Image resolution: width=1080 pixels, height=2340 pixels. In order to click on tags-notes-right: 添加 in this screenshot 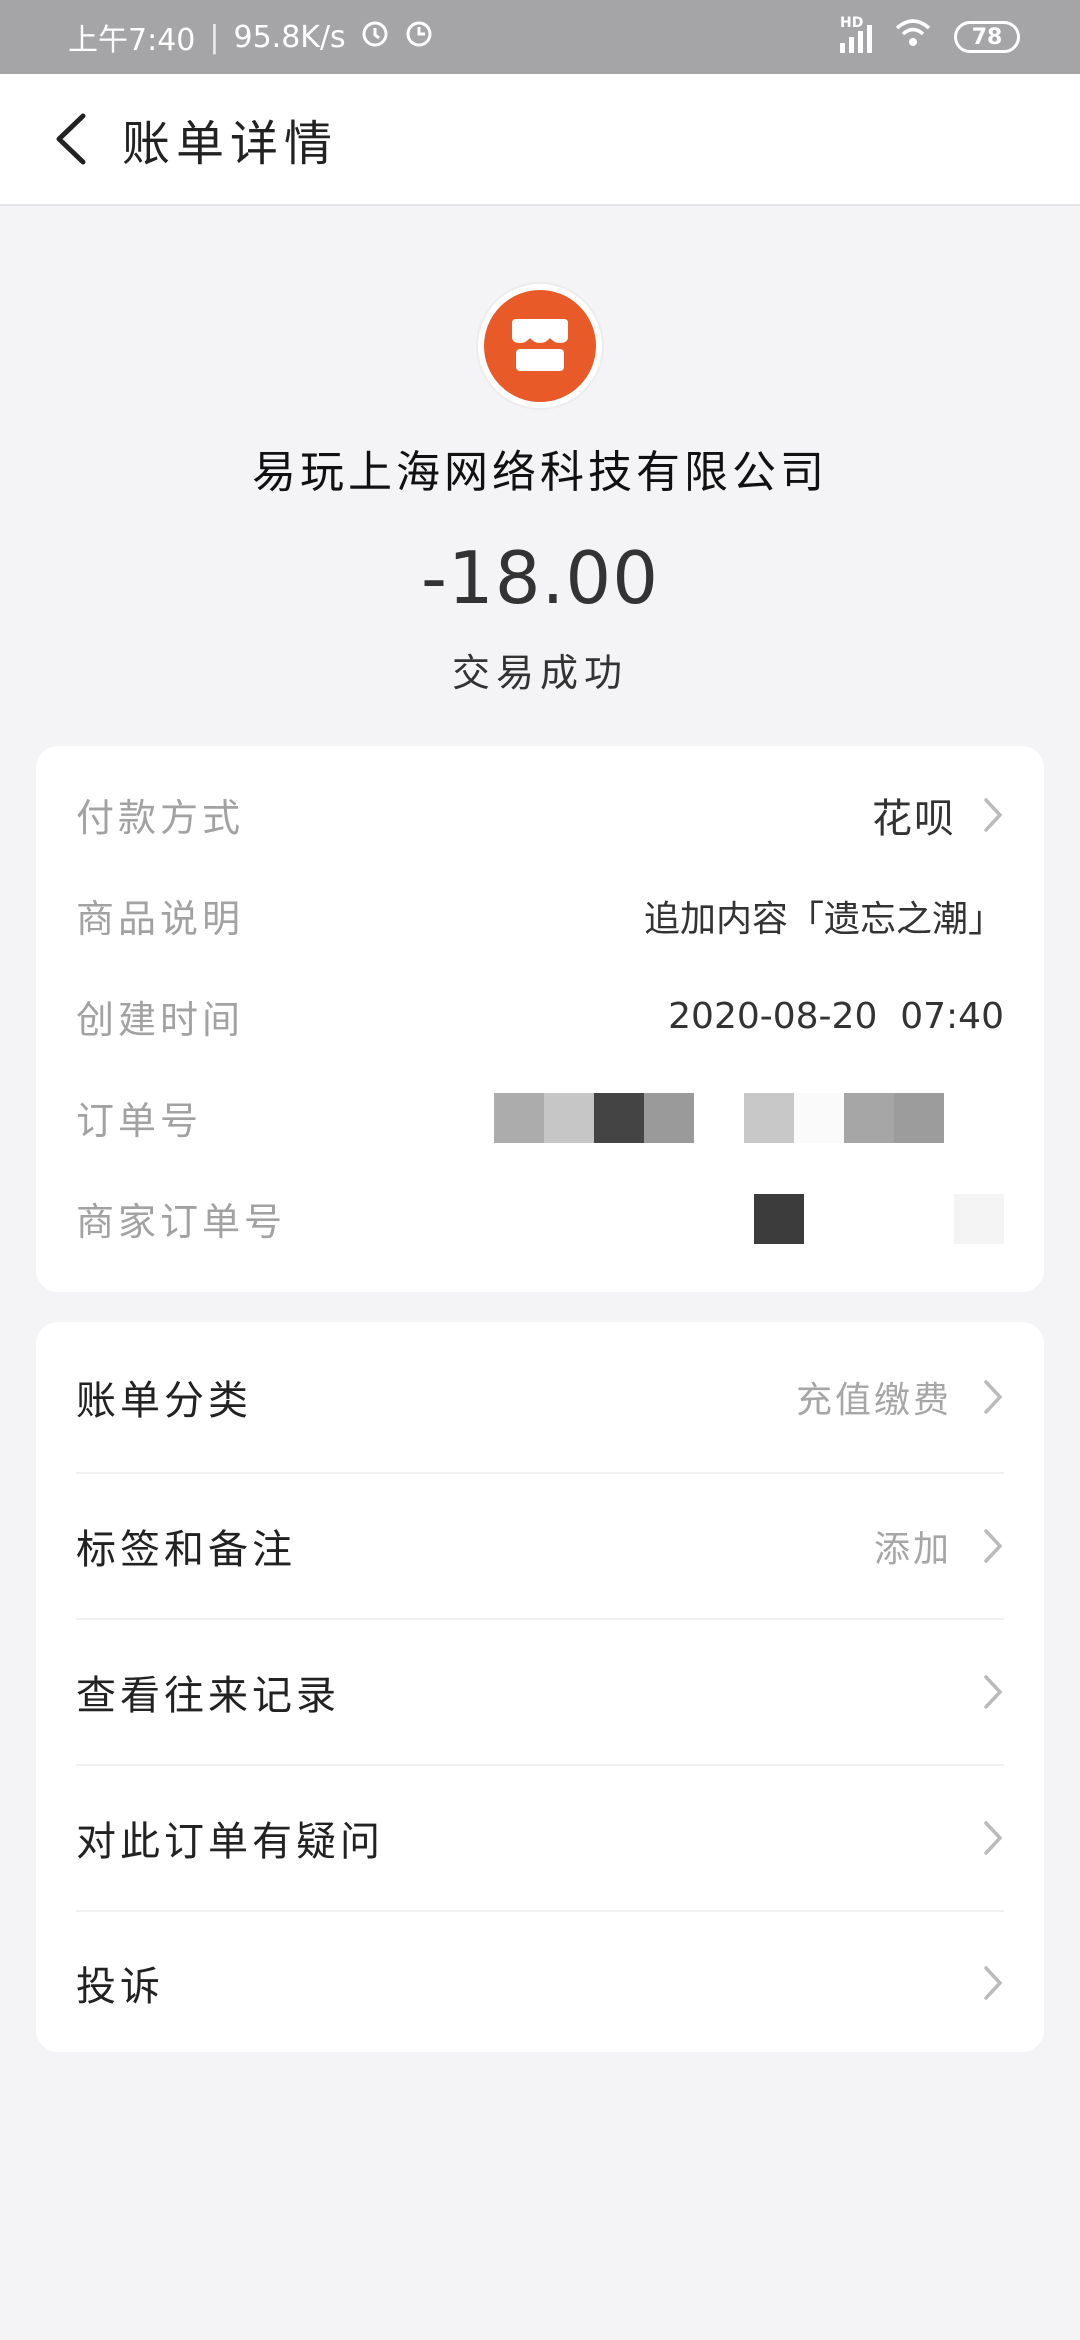, I will do `click(939, 1546)`.